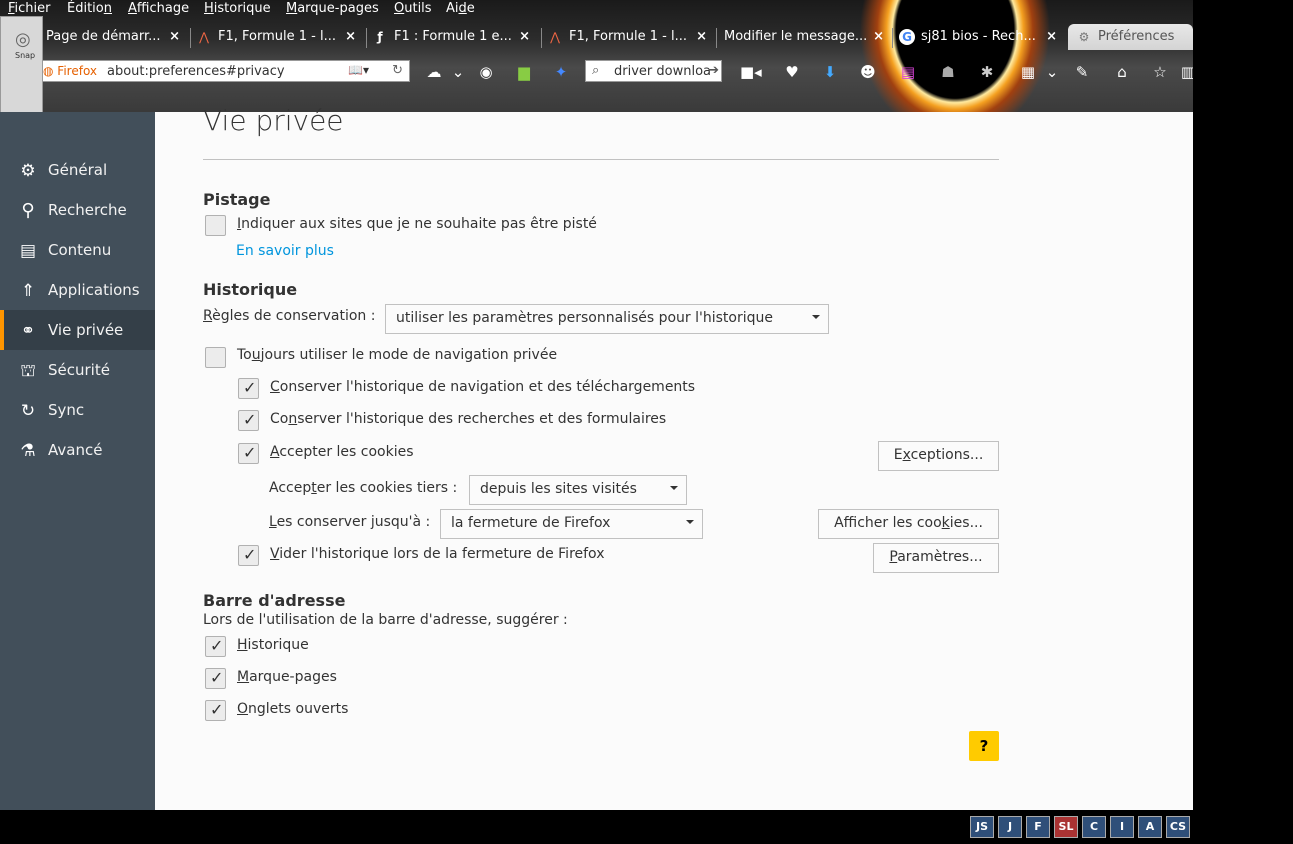 Image resolution: width=1293 pixels, height=844 pixels. What do you see at coordinates (524, 72) in the screenshot?
I see `extension-folder-icon: ▆` at bounding box center [524, 72].